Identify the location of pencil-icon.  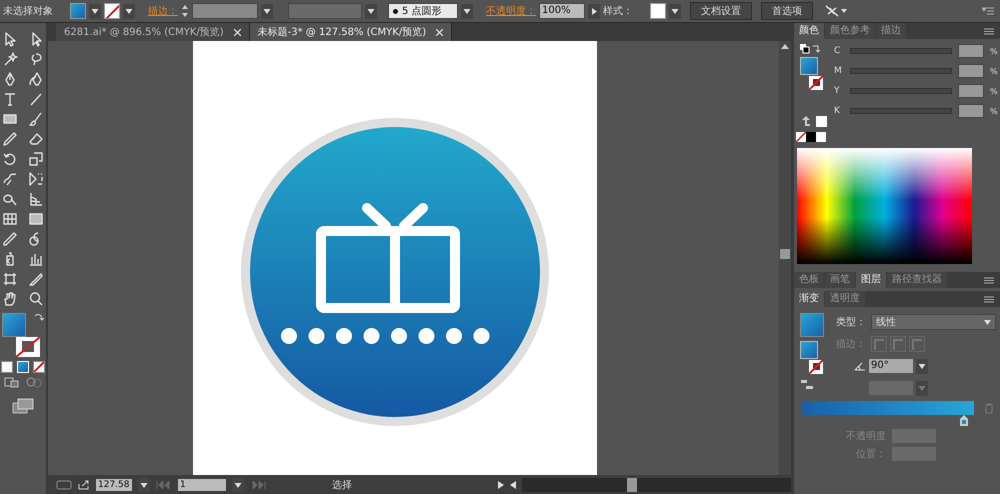
(10, 139).